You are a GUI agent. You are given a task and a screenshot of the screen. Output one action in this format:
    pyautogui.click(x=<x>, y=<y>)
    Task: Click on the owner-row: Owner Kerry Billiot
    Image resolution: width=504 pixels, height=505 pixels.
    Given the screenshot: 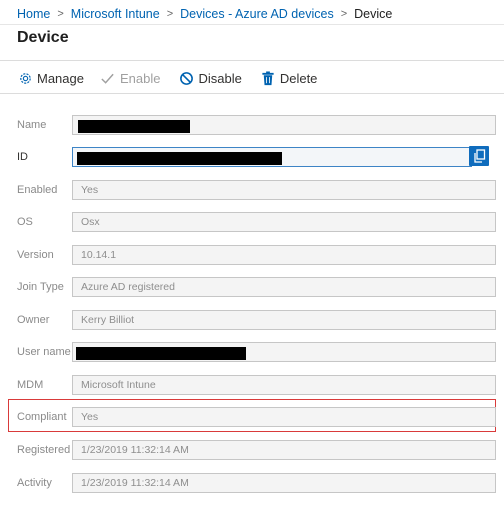 What is the action you would take?
    pyautogui.click(x=252, y=320)
    